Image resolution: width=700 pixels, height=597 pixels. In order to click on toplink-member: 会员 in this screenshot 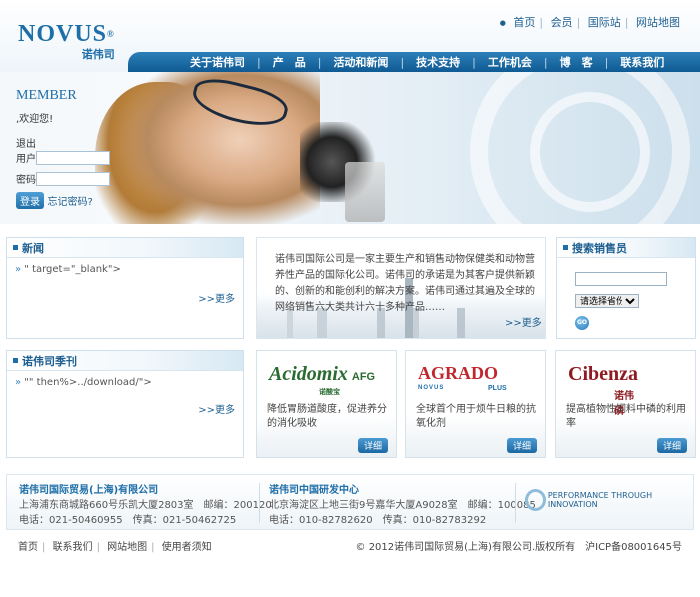, I will do `click(562, 22)`.